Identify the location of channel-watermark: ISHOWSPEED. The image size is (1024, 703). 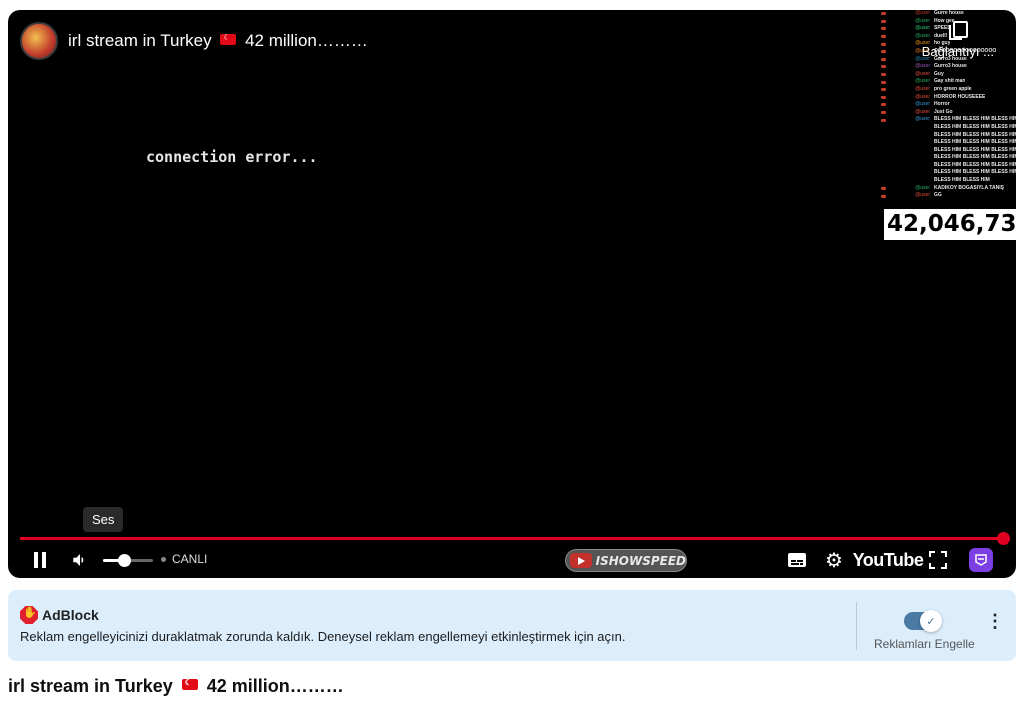
(626, 560).